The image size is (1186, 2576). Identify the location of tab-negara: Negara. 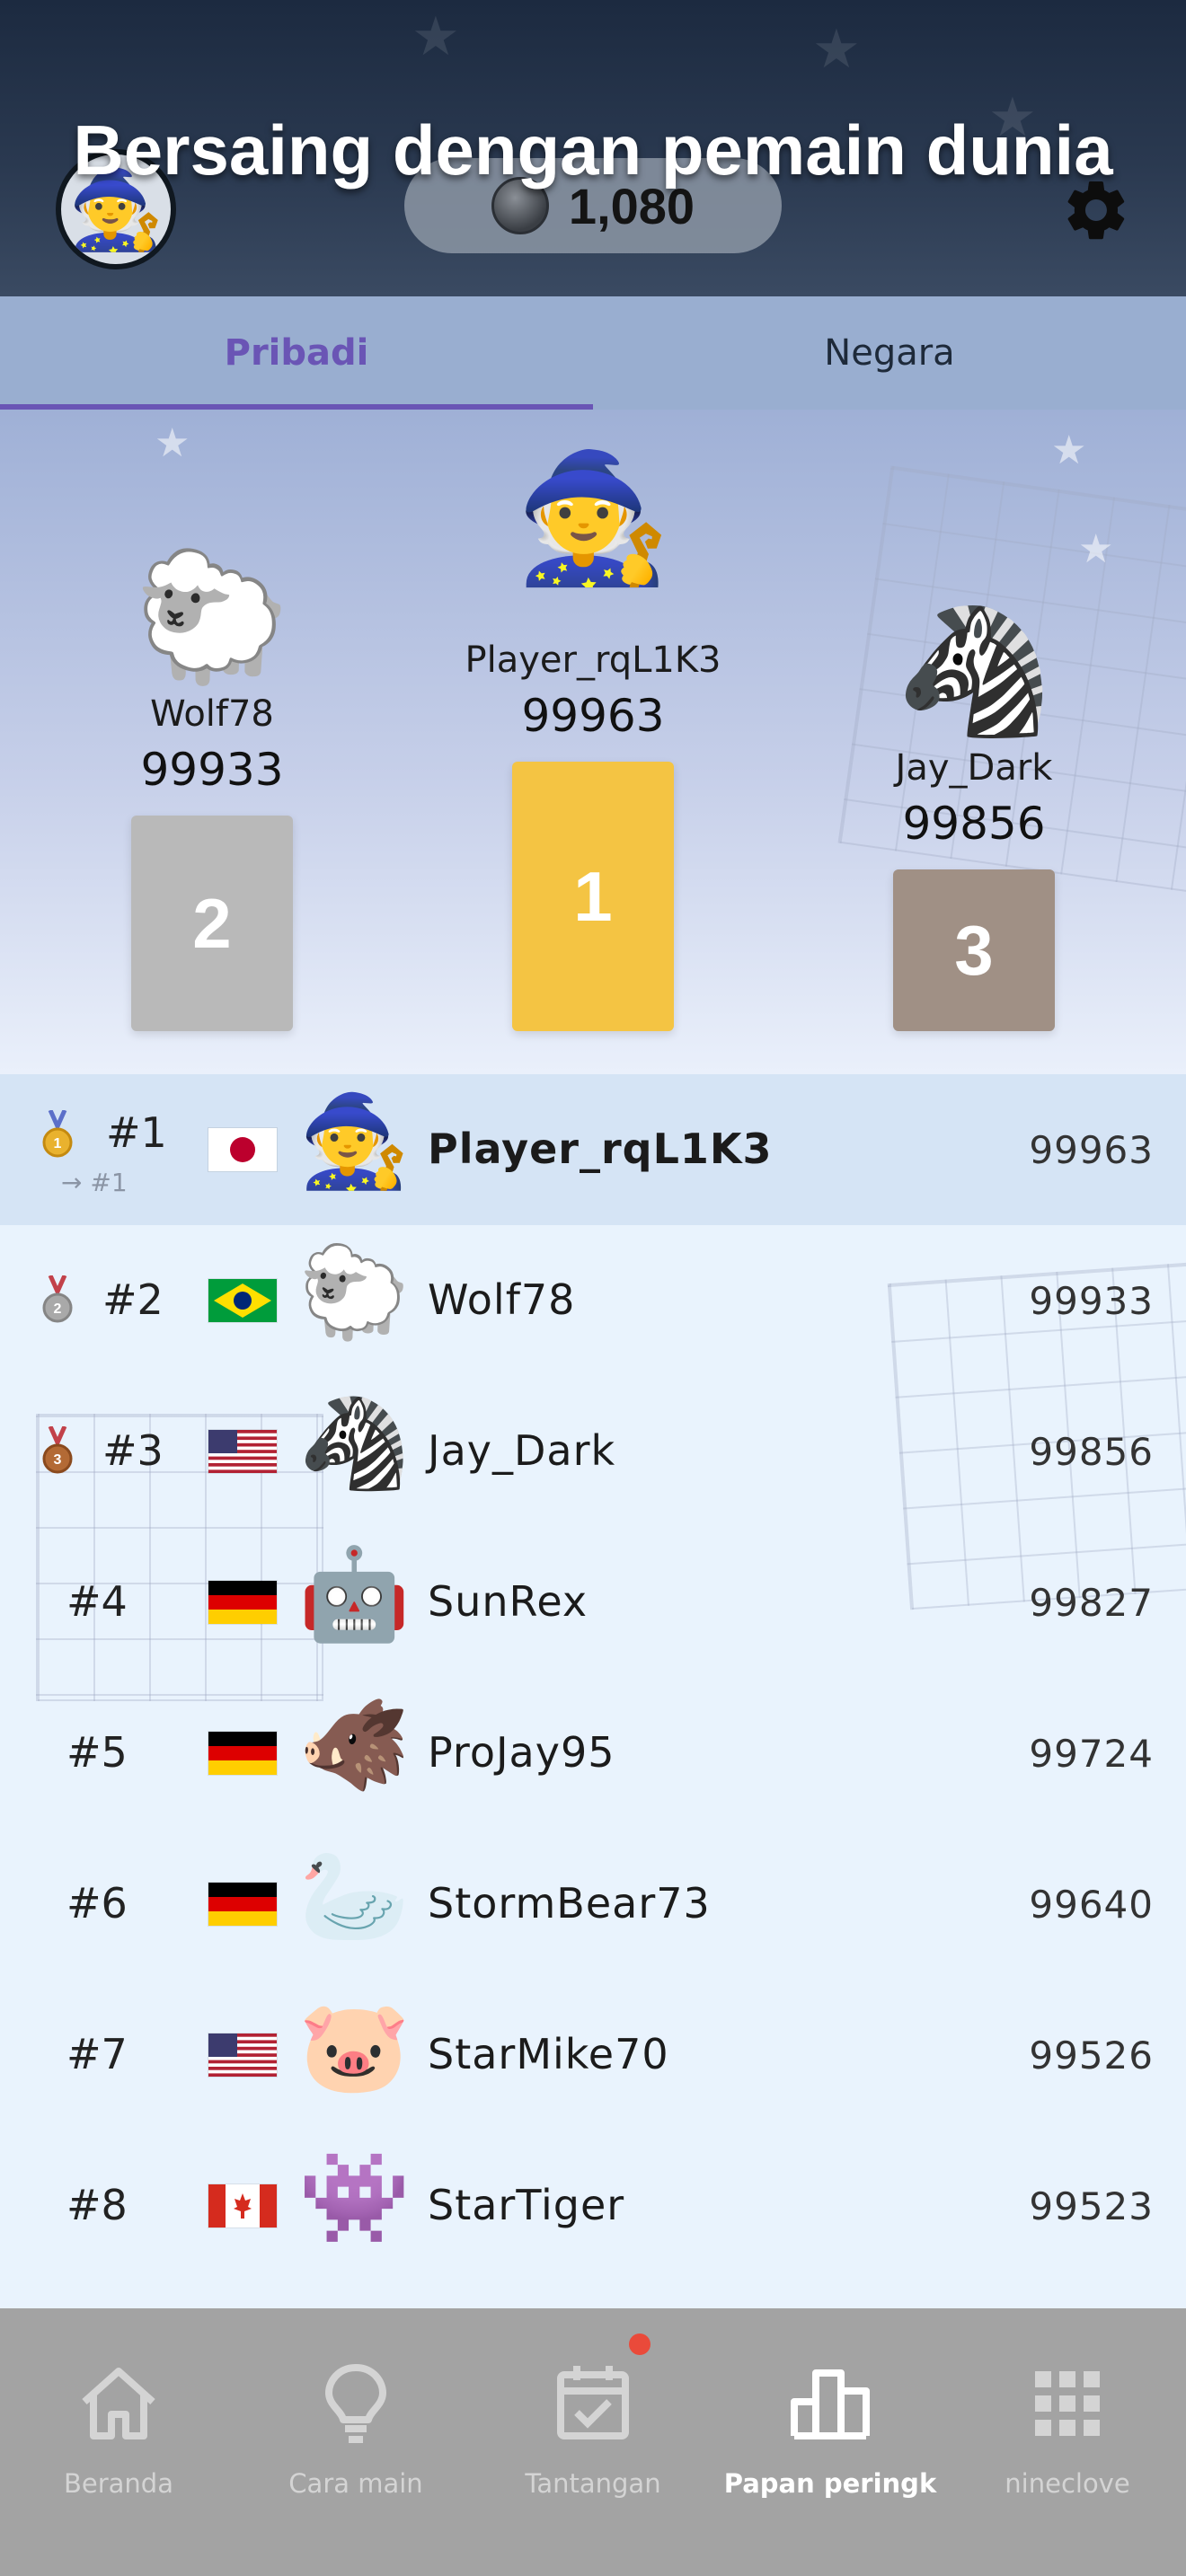
(889, 353).